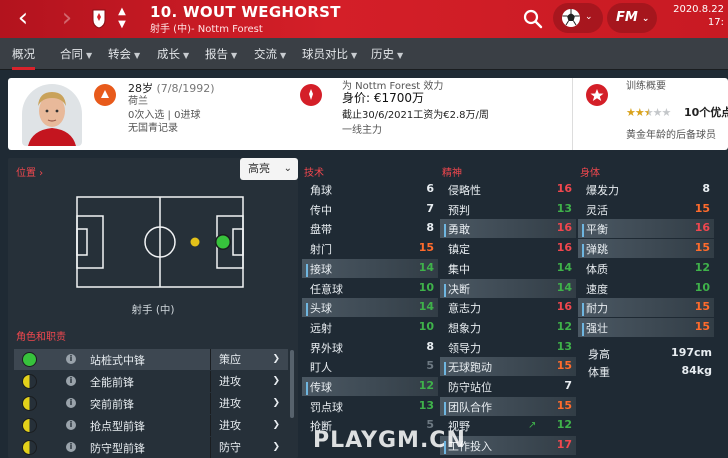 This screenshot has height=458, width=728. Describe the element at coordinates (151, 403) in the screenshot. I see `role-row: i 突前前锋 进攻 ❯` at that location.